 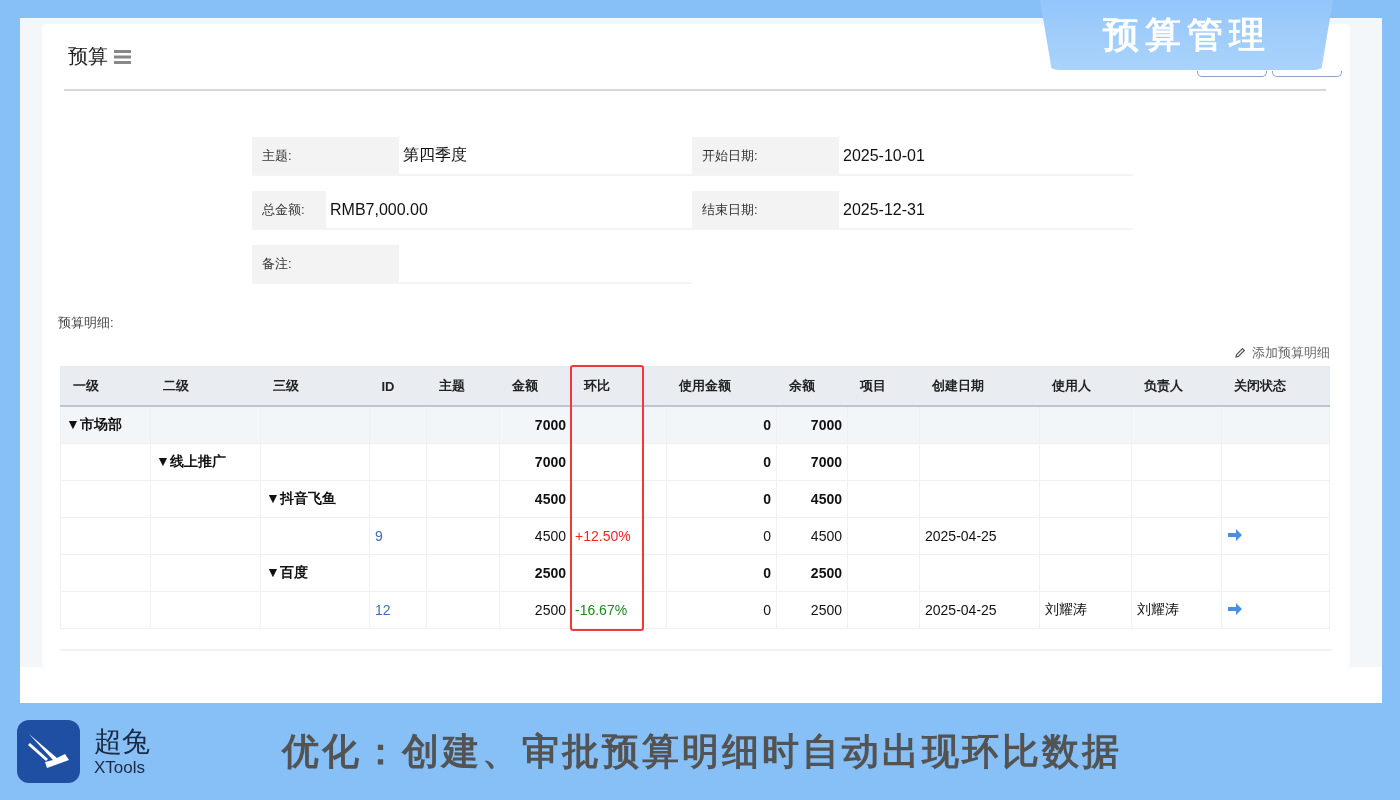 I want to click on menu-icon, so click(x=122, y=56).